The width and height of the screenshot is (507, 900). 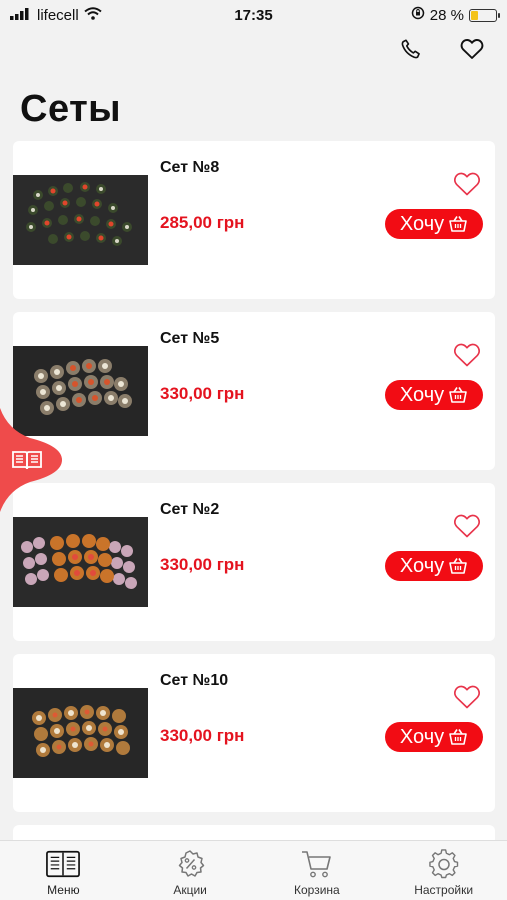 What do you see at coordinates (253, 15) in the screenshot?
I see `status-bar: lifecell 17:35 28 %` at bounding box center [253, 15].